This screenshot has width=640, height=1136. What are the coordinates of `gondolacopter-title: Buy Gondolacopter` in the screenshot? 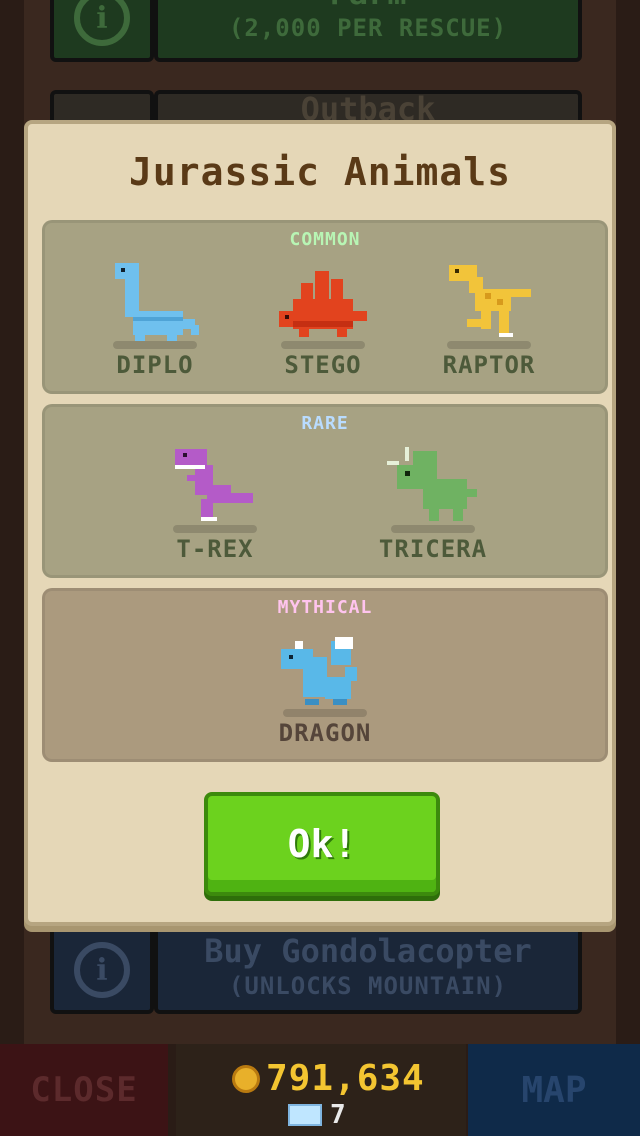 It's located at (368, 951).